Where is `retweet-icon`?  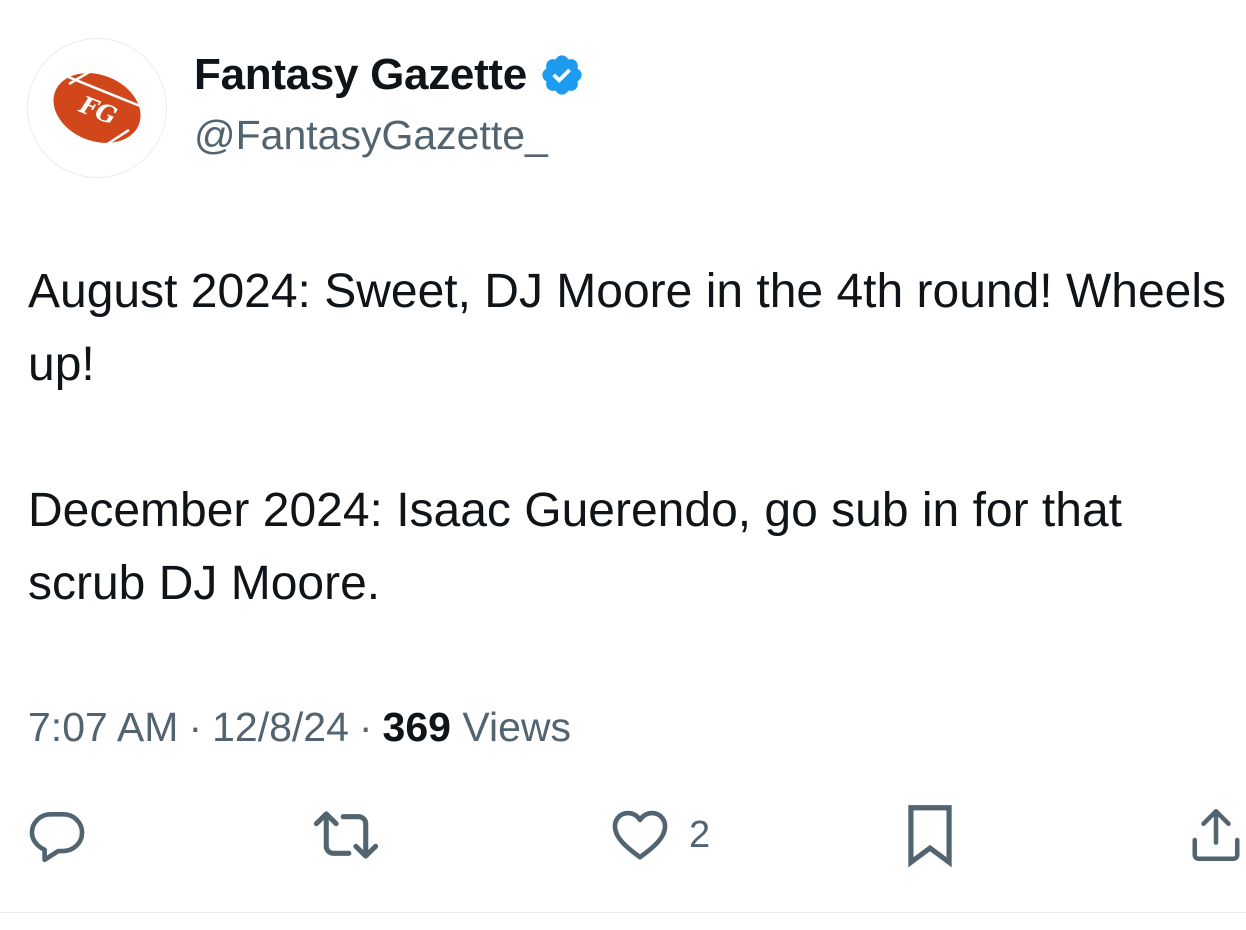 retweet-icon is located at coordinates (346, 835).